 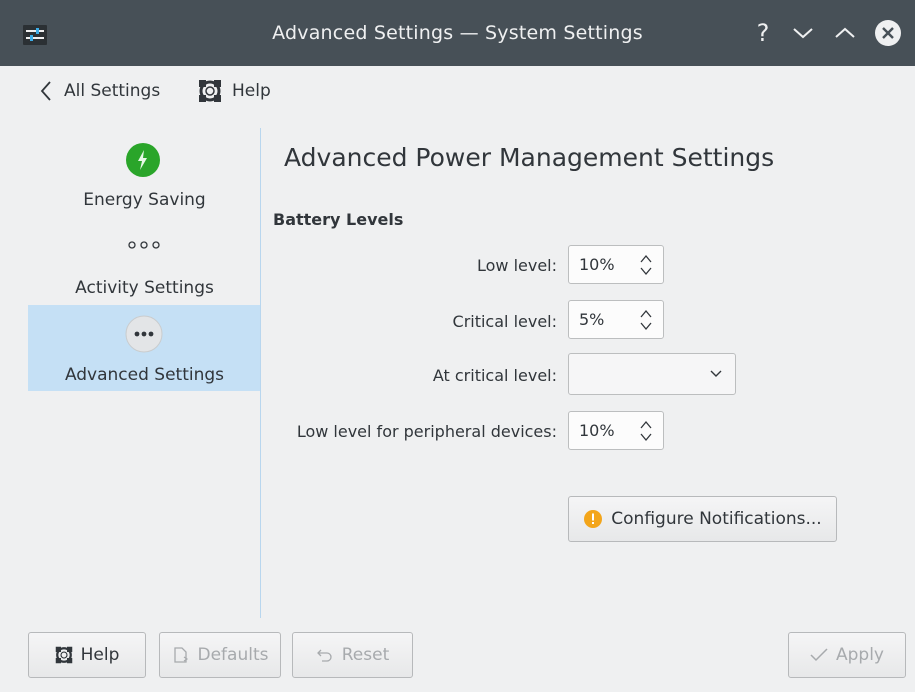 I want to click on reset-button-label: Reset, so click(x=365, y=655).